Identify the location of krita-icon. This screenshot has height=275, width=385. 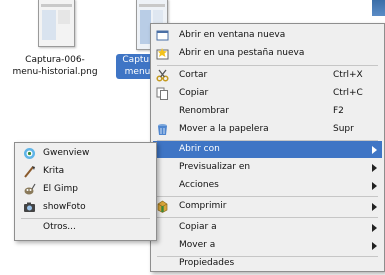
(29, 171).